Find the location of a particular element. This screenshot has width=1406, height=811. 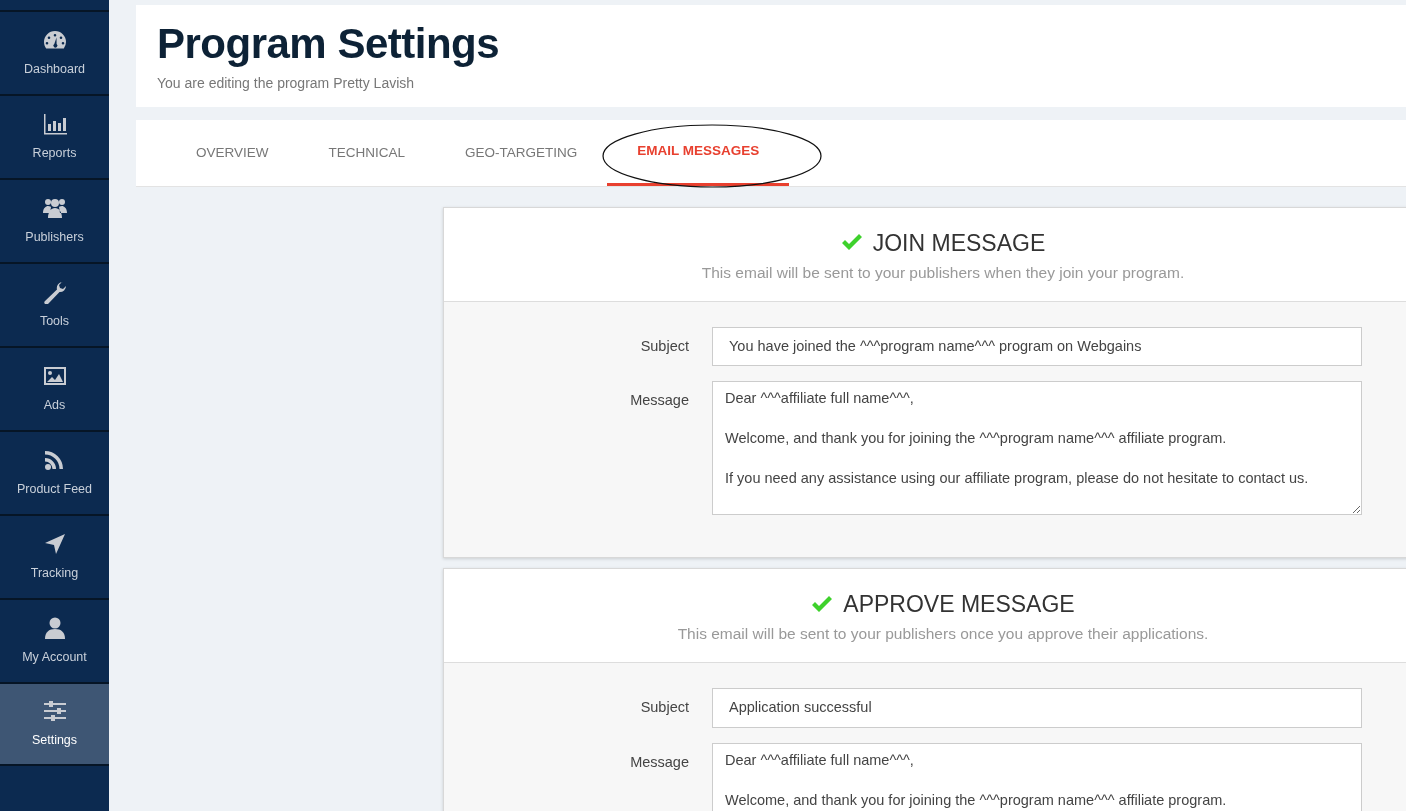

sidebar-item: Tracking is located at coordinates (54, 556).